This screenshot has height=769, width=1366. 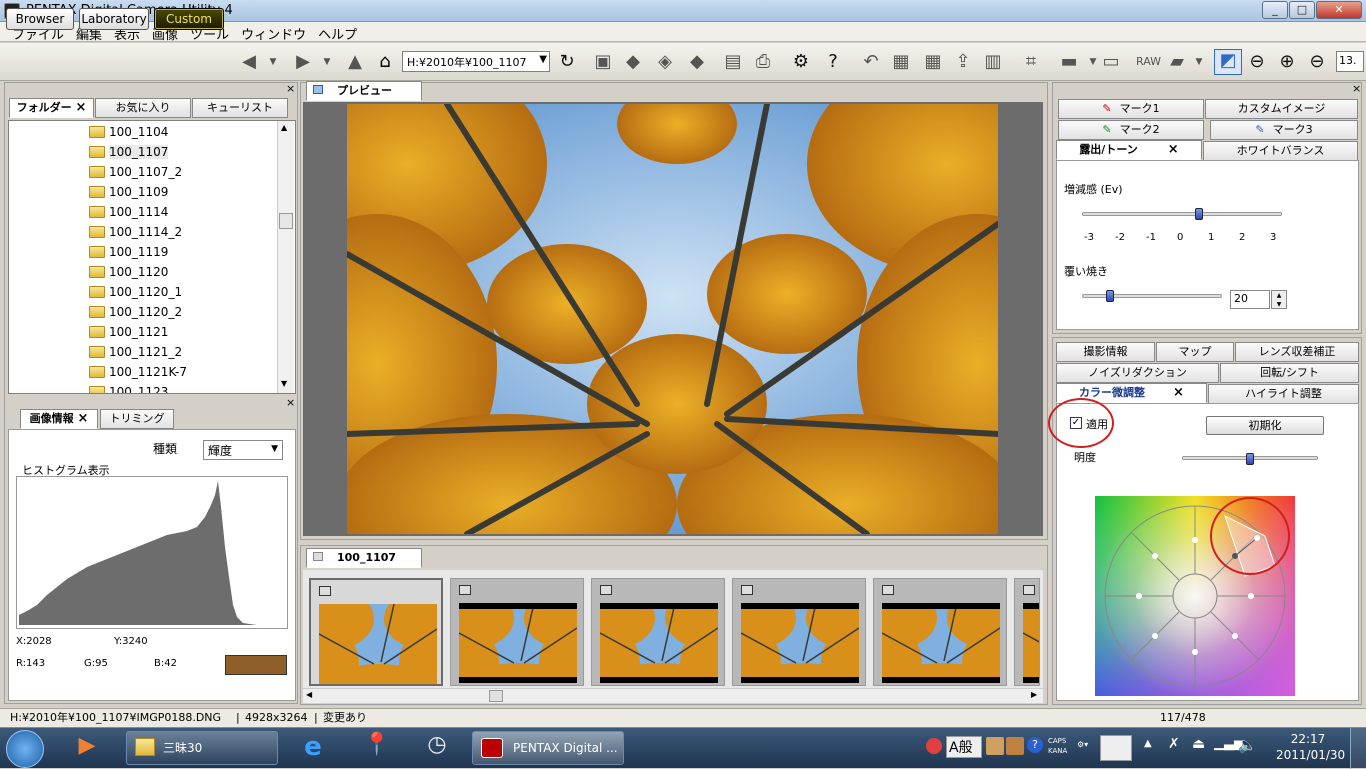 I want to click on folder-tree-item: 100_1109, so click(x=127, y=192).